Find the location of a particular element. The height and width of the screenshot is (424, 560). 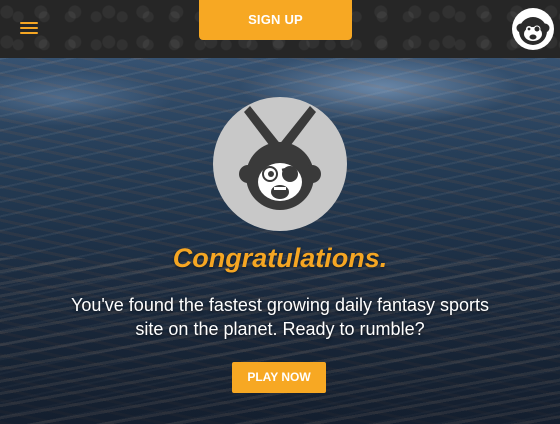

sign-up-button: SIGN UP is located at coordinates (275, 20).